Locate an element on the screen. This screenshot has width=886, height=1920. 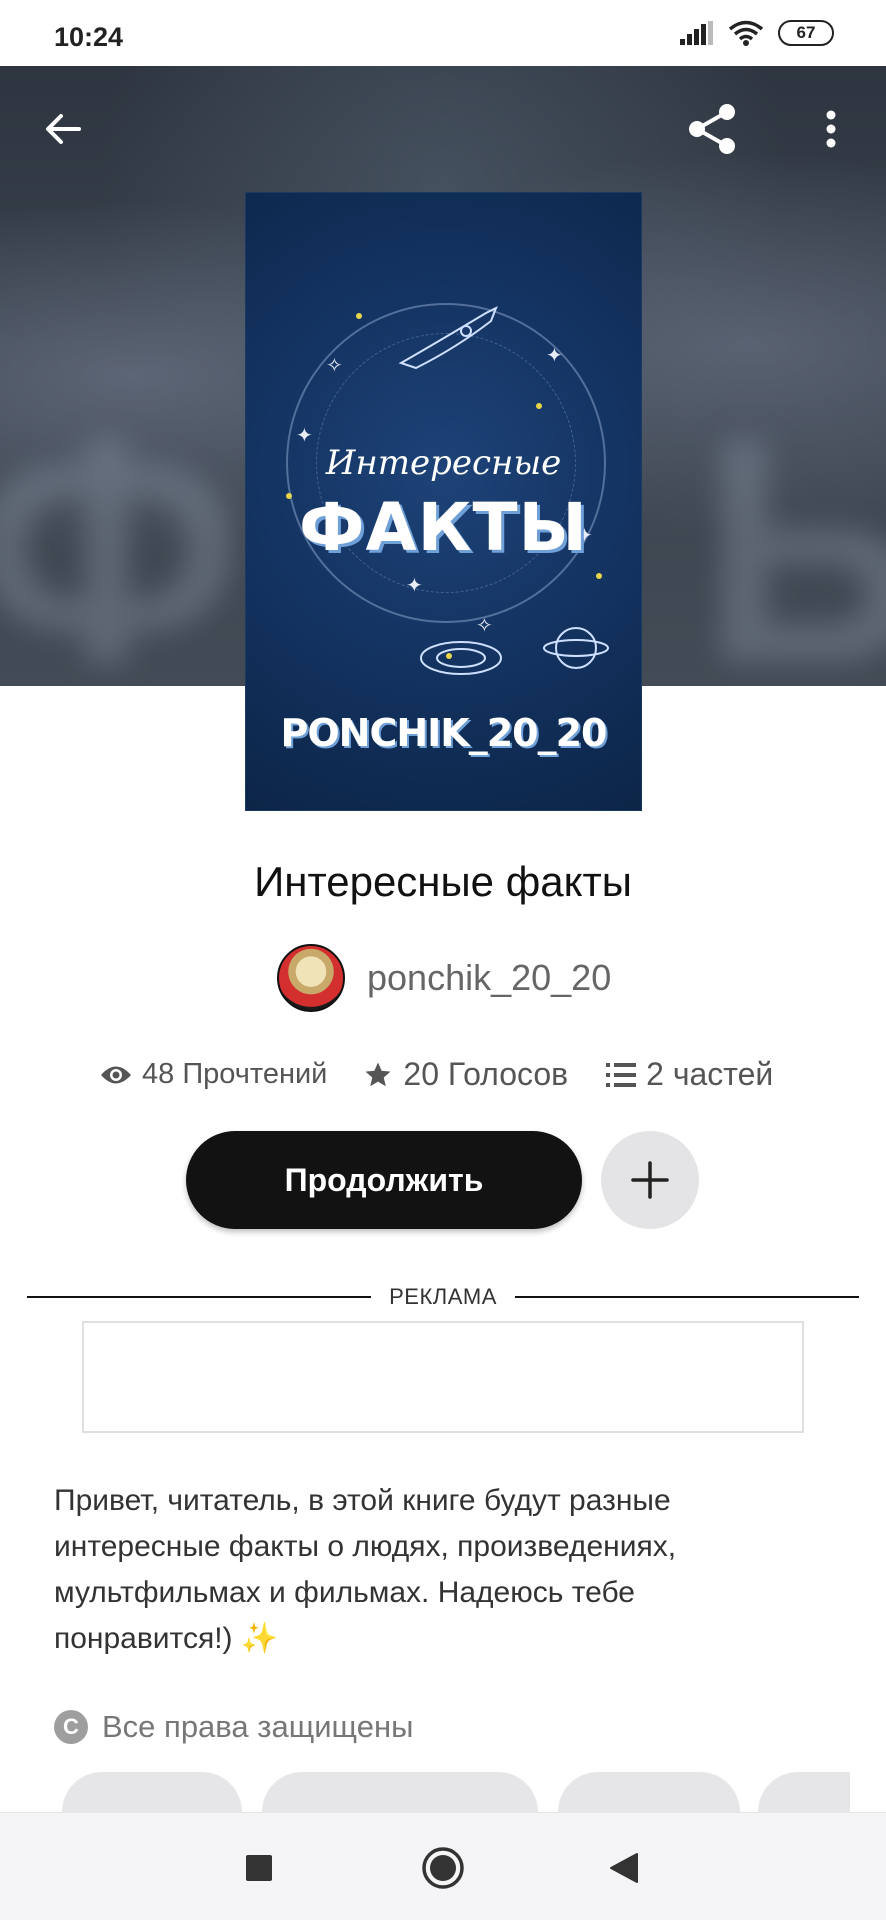
recents-button is located at coordinates (259, 1868).